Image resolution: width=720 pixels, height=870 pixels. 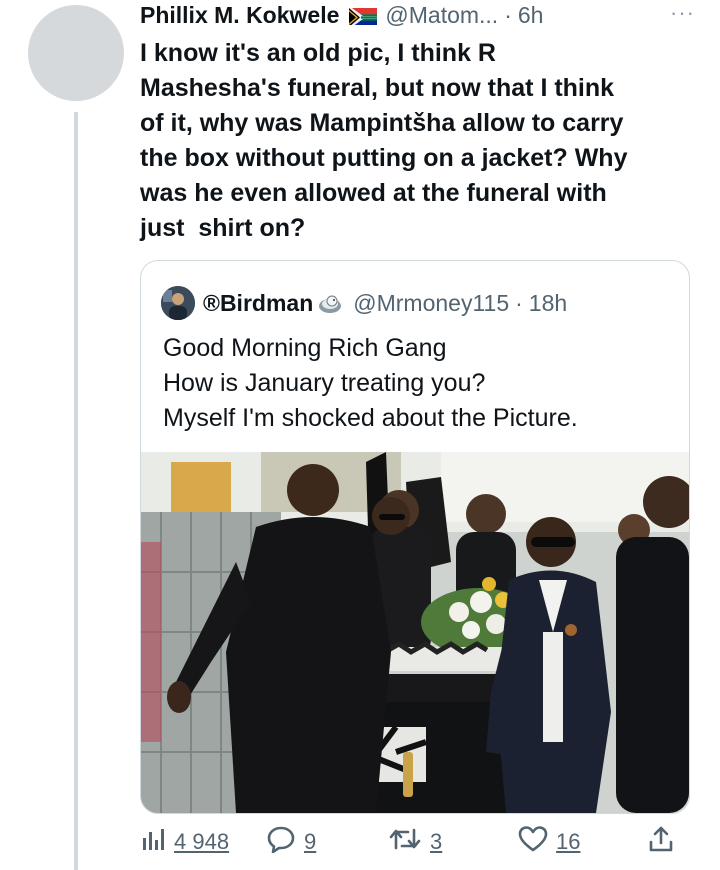 What do you see at coordinates (202, 841) in the screenshot?
I see `views-count: 4 948` at bounding box center [202, 841].